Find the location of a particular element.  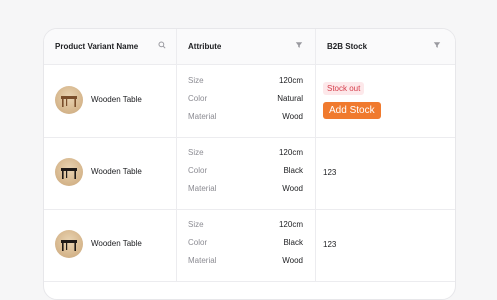

attribute-cell: Size 120cm Color Natural Material Wood is located at coordinates (246, 101).